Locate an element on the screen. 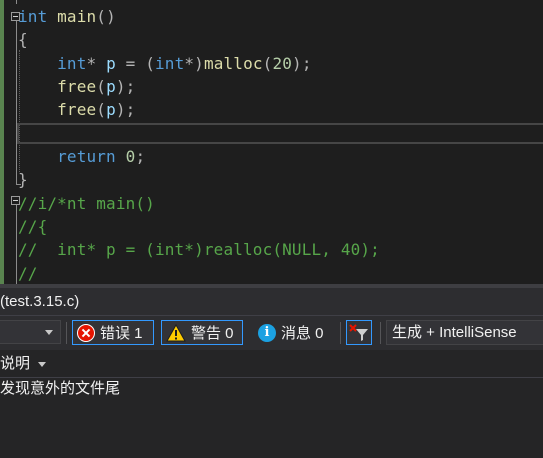 This screenshot has width=543, height=458. clear-filter-button is located at coordinates (359, 332).